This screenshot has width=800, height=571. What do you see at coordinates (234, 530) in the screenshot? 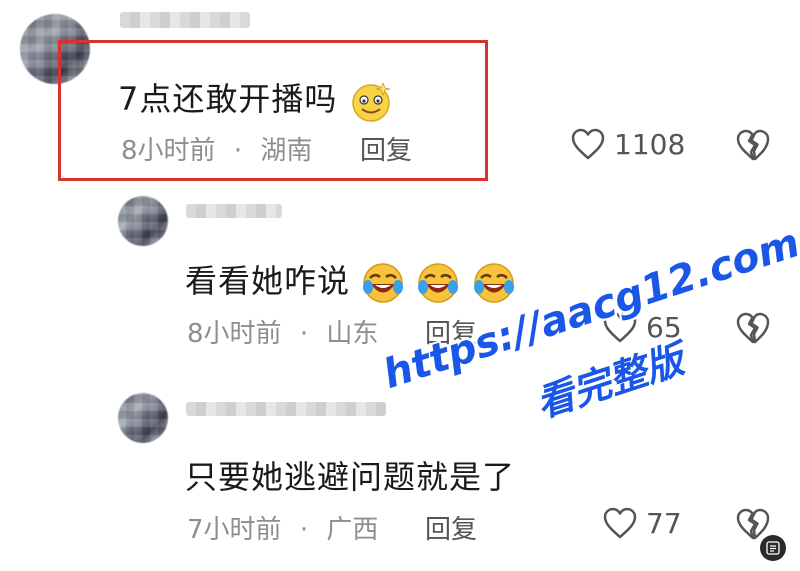
I see `comment-time: 7小时前` at bounding box center [234, 530].